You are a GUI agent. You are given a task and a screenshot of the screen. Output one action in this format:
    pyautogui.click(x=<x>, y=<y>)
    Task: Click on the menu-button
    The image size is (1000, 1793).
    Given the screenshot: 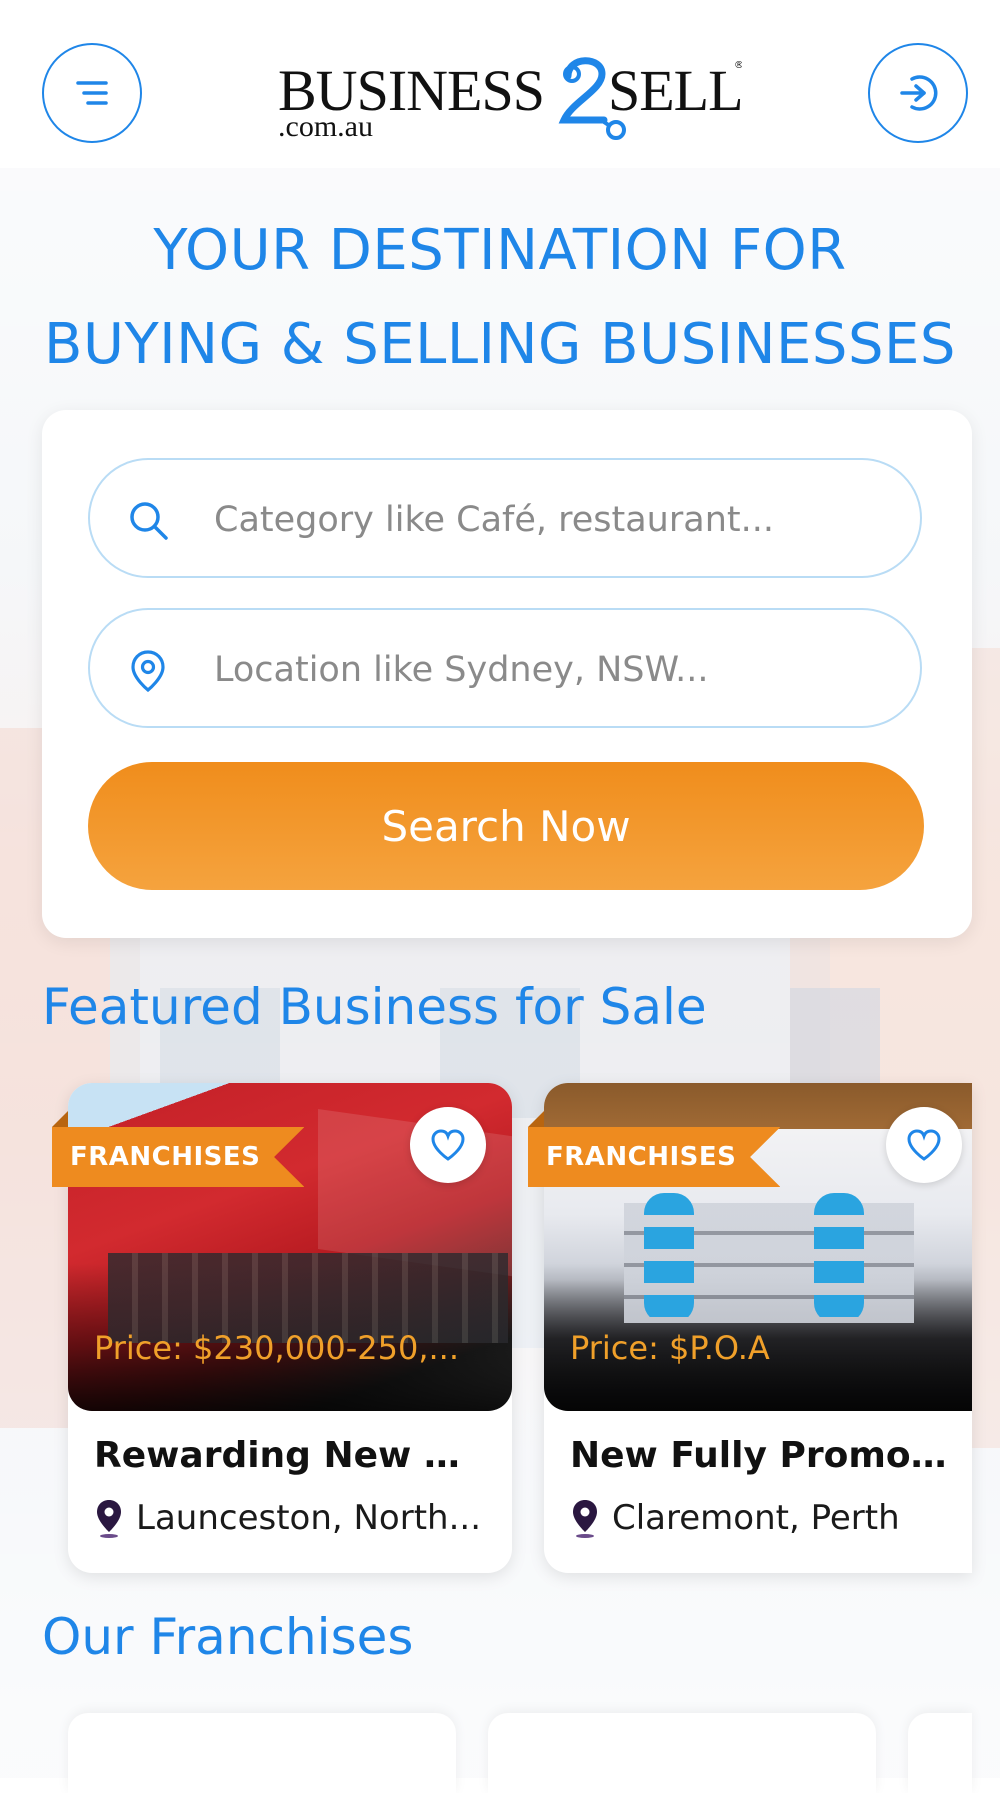 What is the action you would take?
    pyautogui.click(x=92, y=93)
    